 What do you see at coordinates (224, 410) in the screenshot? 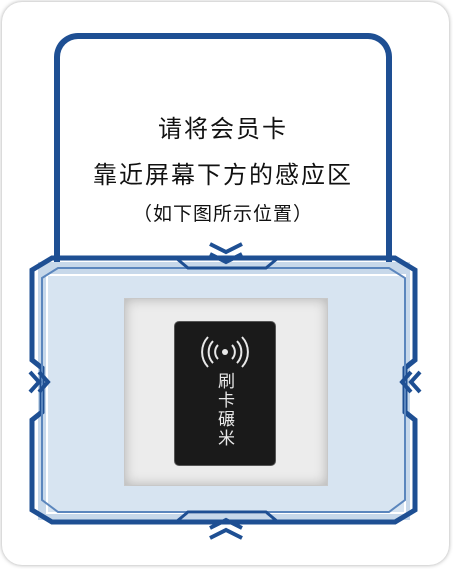
I see `card-reader-label: 刷卡碾米` at bounding box center [224, 410].